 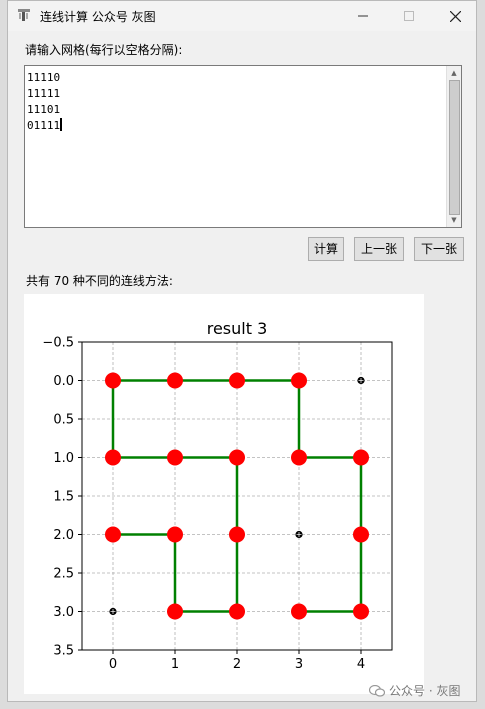 I want to click on y-tick-label: 1.5, so click(x=63, y=497).